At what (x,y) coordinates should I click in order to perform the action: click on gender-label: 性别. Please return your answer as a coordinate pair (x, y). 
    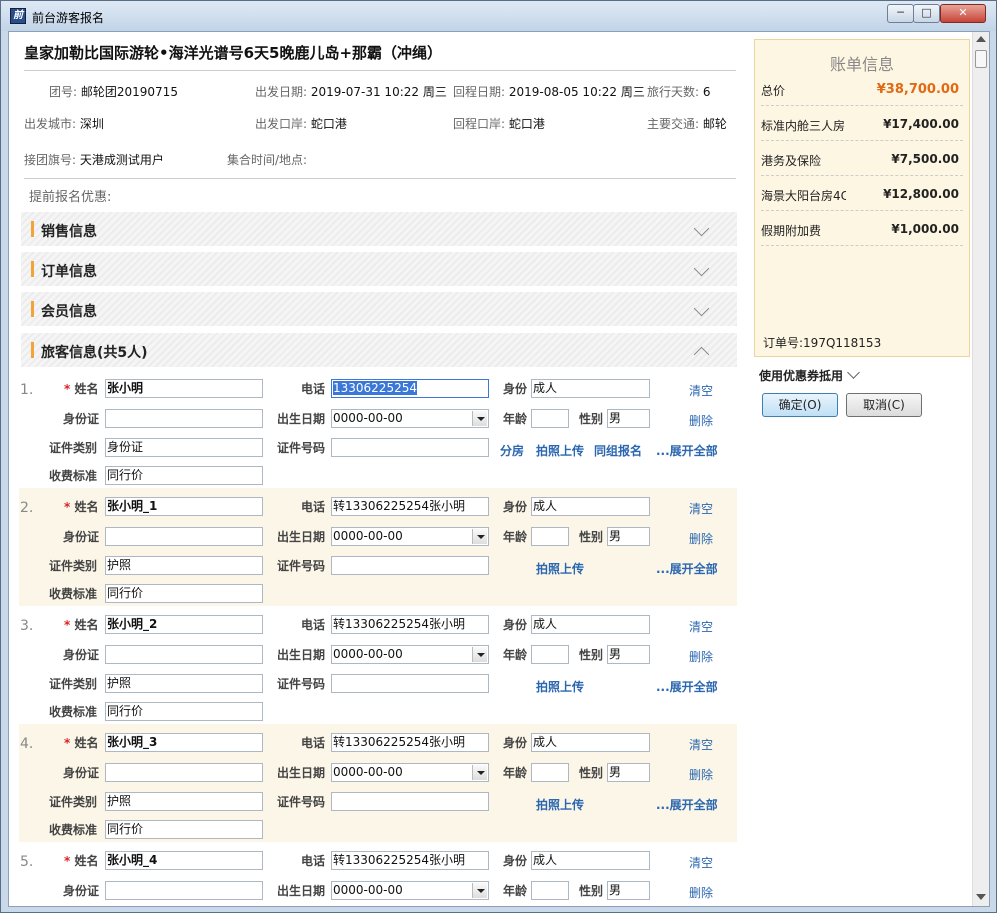
    Looking at the image, I should click on (591, 773).